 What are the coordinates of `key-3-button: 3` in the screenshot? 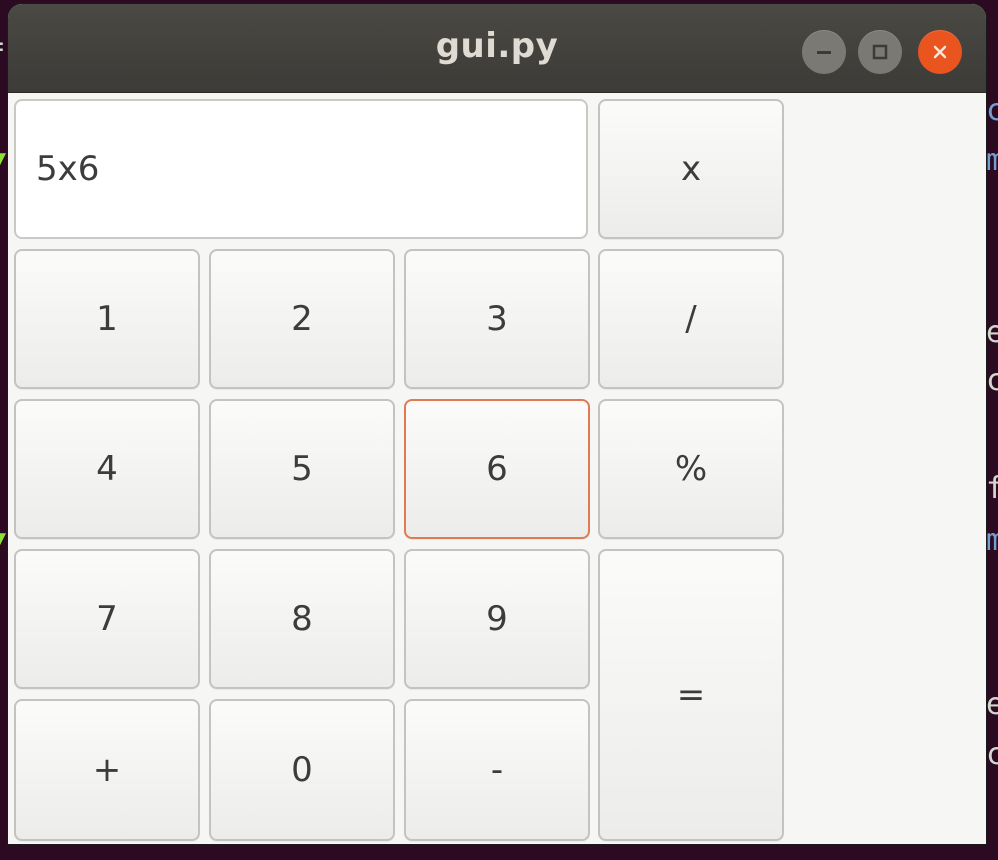 It's located at (497, 319).